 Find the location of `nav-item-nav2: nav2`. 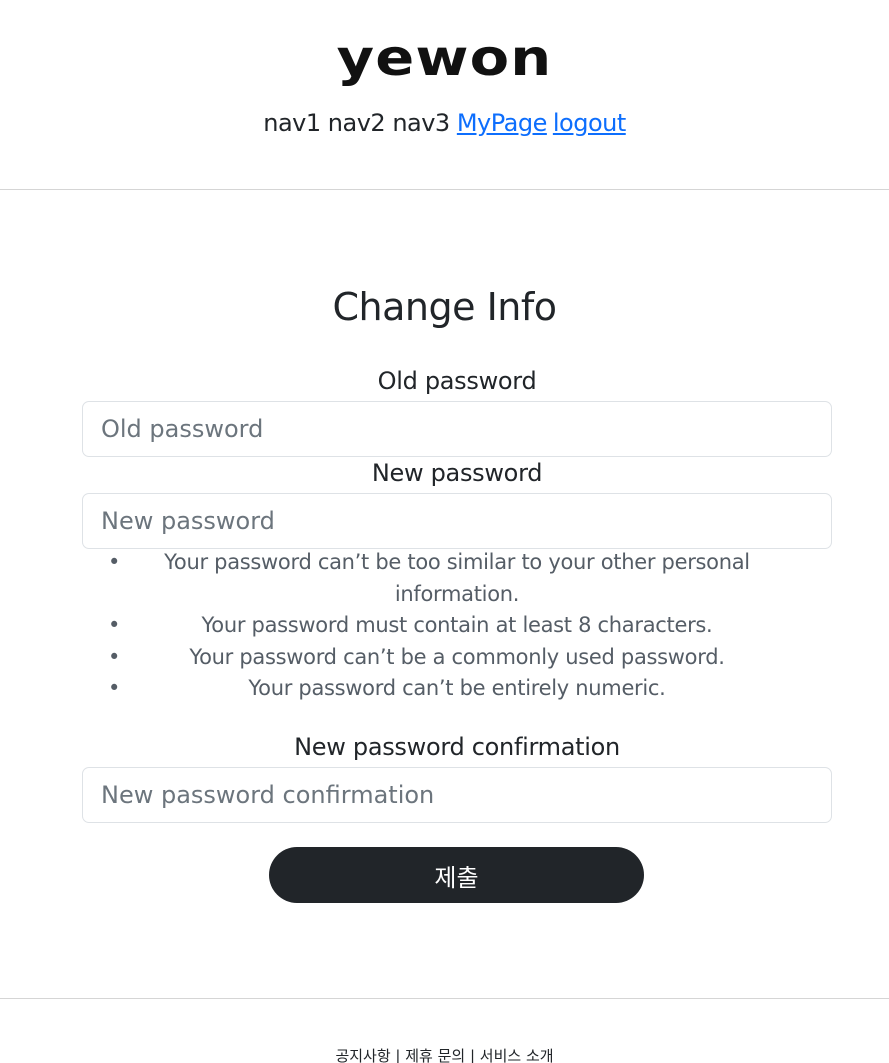

nav-item-nav2: nav2 is located at coordinates (357, 123).